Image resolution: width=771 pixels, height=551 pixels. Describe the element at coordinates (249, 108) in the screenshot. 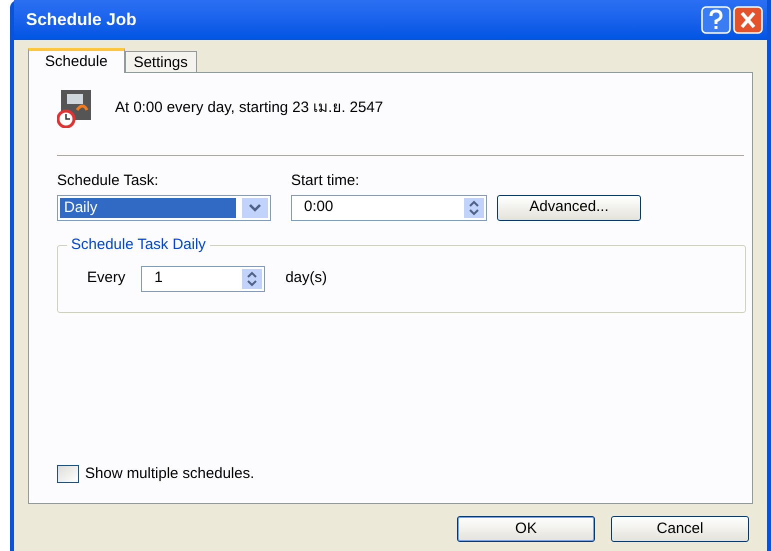

I see `schedule-summary: At 0:00 every day, starting 23 เม.ย. 2547` at that location.